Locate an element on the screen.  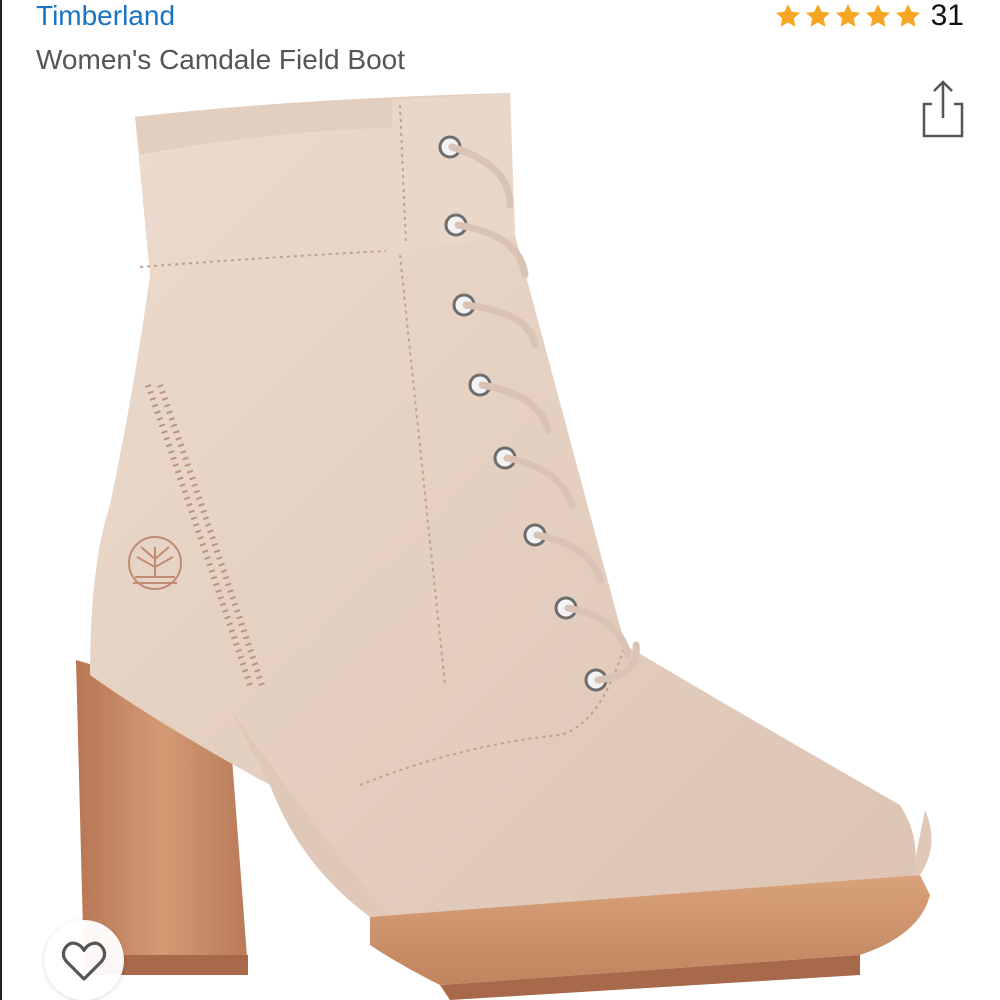
rating-count: 31 is located at coordinates (947, 16).